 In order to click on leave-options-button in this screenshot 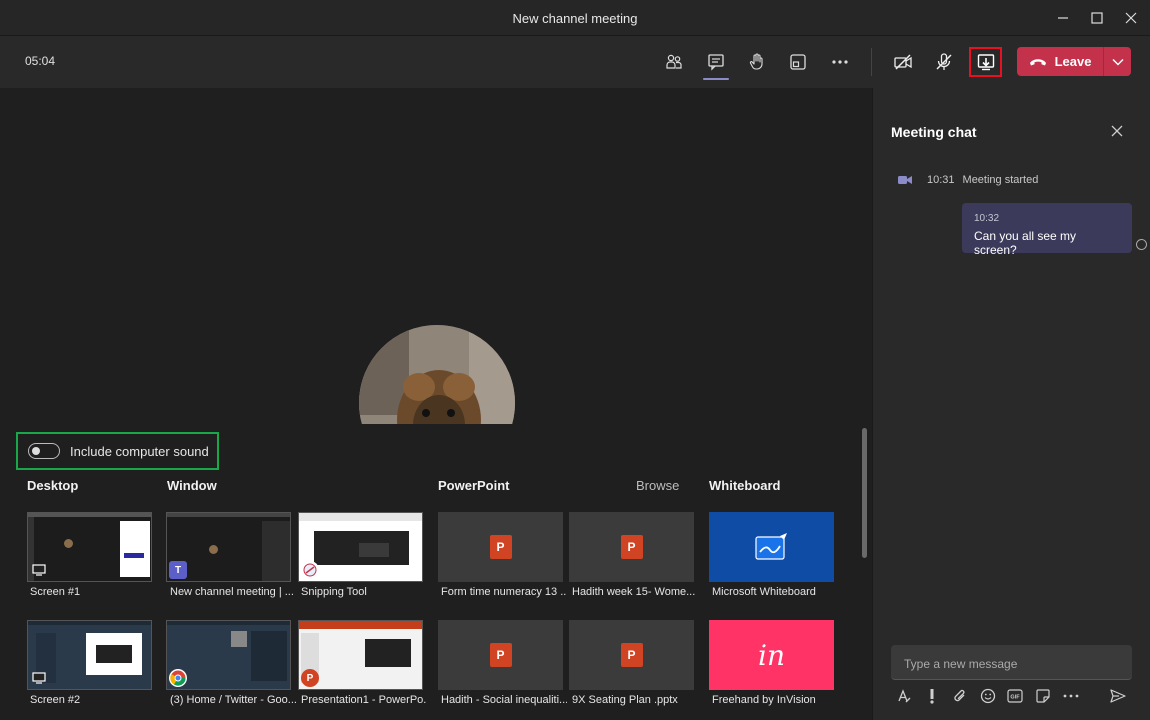, I will do `click(1117, 61)`.